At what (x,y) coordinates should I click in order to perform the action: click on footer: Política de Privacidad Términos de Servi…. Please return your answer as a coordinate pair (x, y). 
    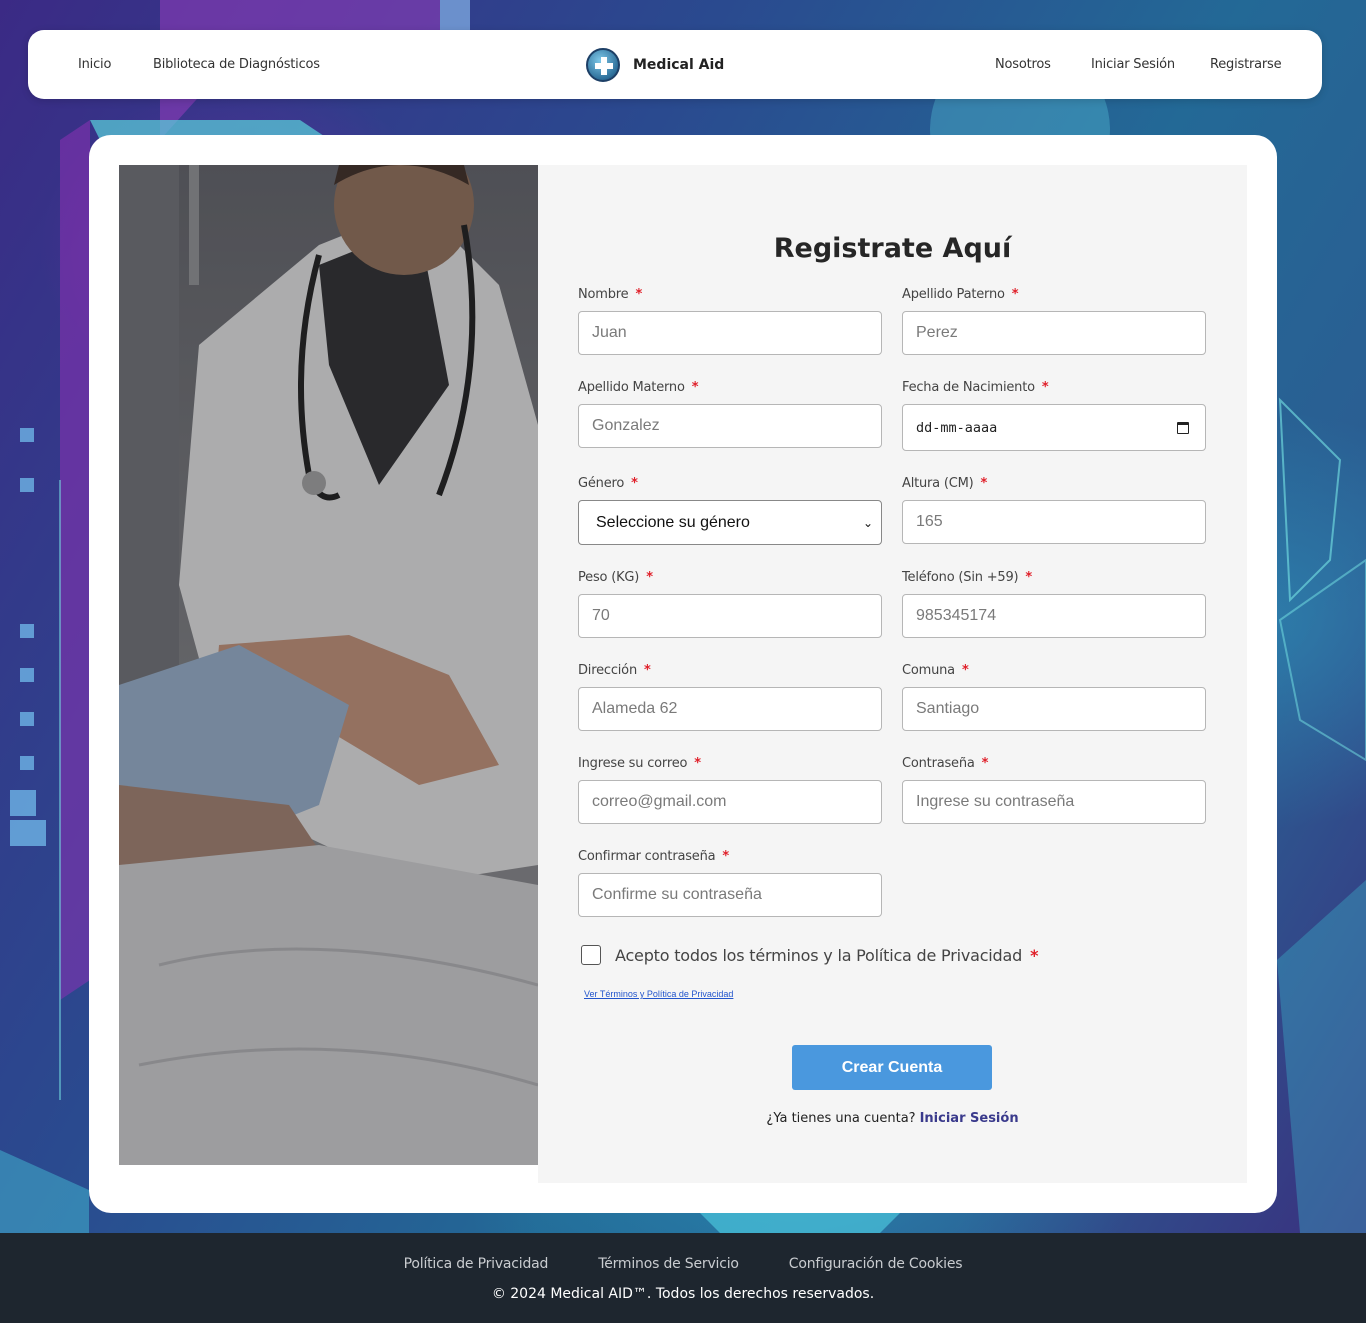
    Looking at the image, I should click on (683, 1278).